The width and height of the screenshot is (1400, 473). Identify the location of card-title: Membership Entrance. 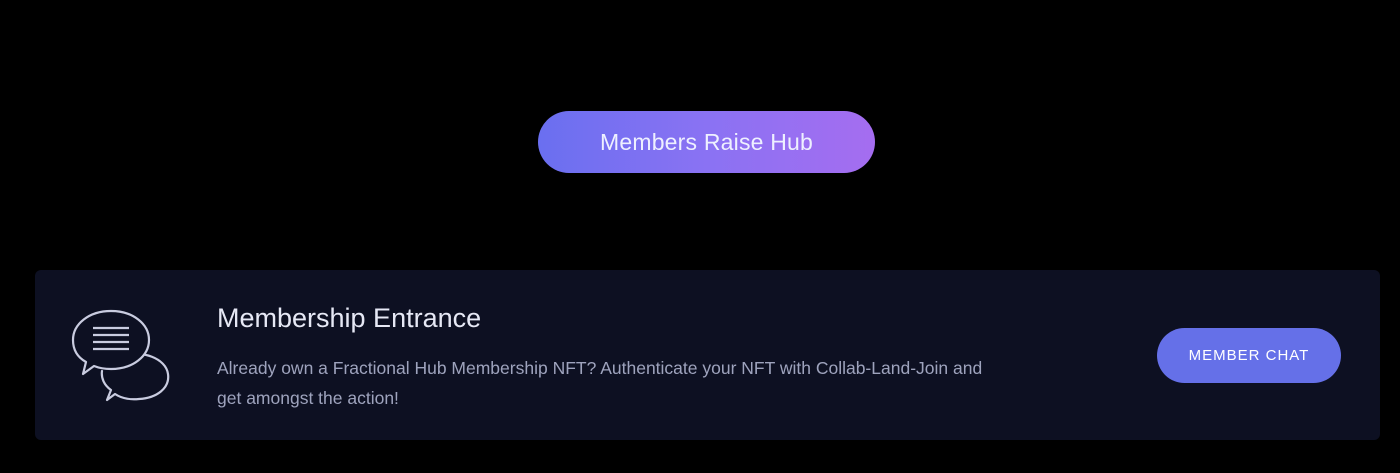
(349, 318).